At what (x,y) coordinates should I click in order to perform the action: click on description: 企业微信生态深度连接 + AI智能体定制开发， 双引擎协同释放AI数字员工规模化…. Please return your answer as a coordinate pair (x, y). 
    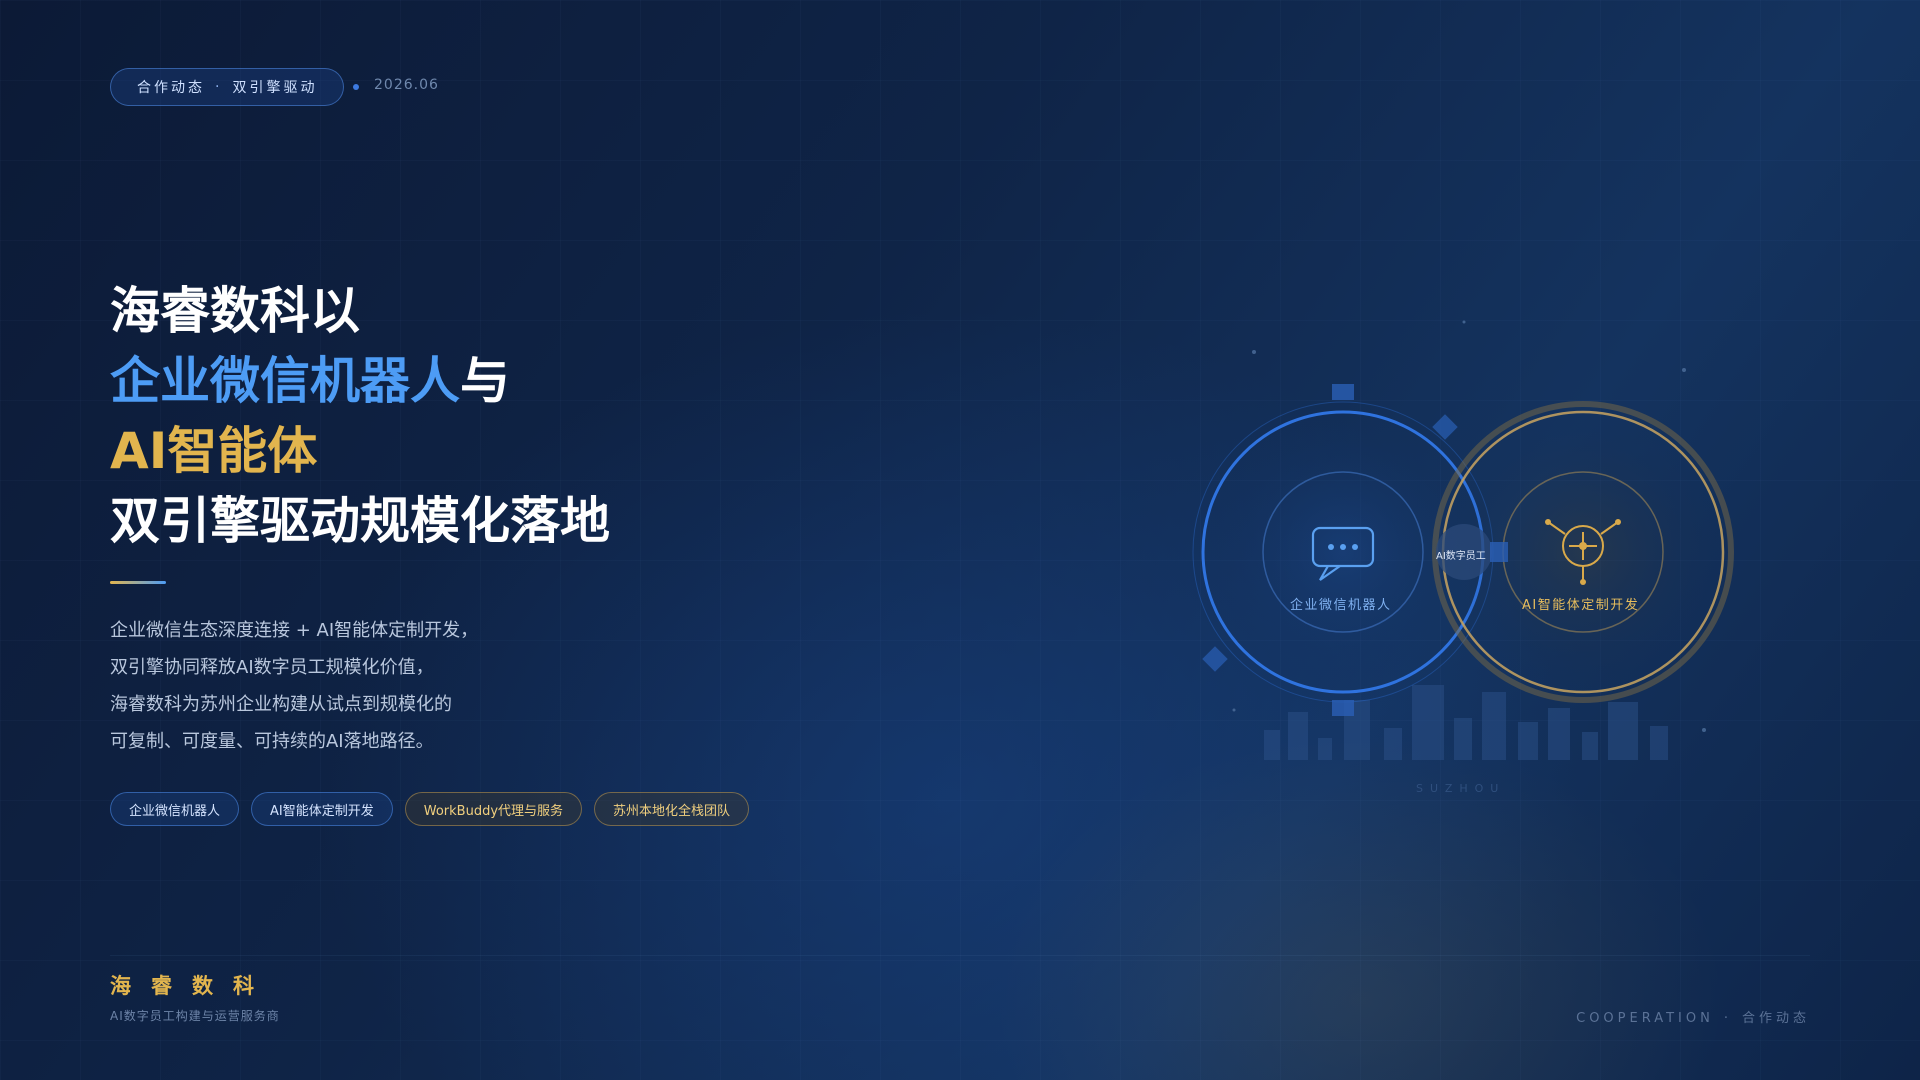
    Looking at the image, I should click on (294, 686).